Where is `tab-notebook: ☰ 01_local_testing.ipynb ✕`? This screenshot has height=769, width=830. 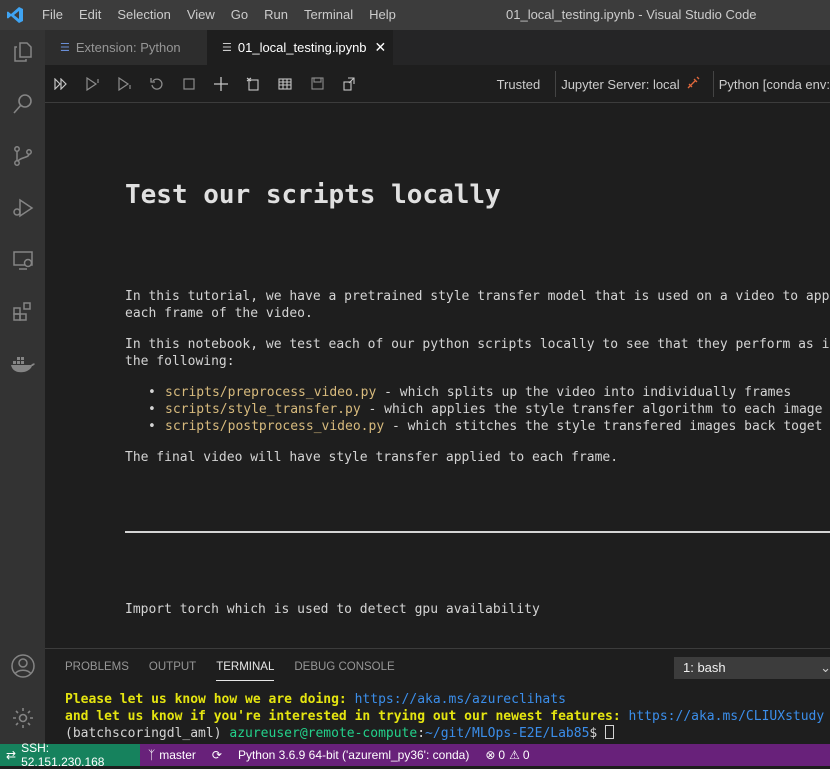
tab-notebook: ☰ 01_local_testing.ipynb ✕ is located at coordinates (300, 47).